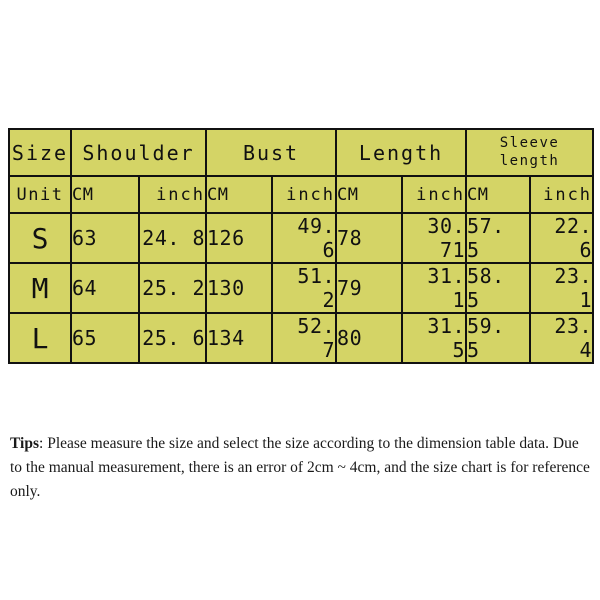 The image size is (600, 600). I want to click on cell-sleeve-inch: 23. 1, so click(562, 288).